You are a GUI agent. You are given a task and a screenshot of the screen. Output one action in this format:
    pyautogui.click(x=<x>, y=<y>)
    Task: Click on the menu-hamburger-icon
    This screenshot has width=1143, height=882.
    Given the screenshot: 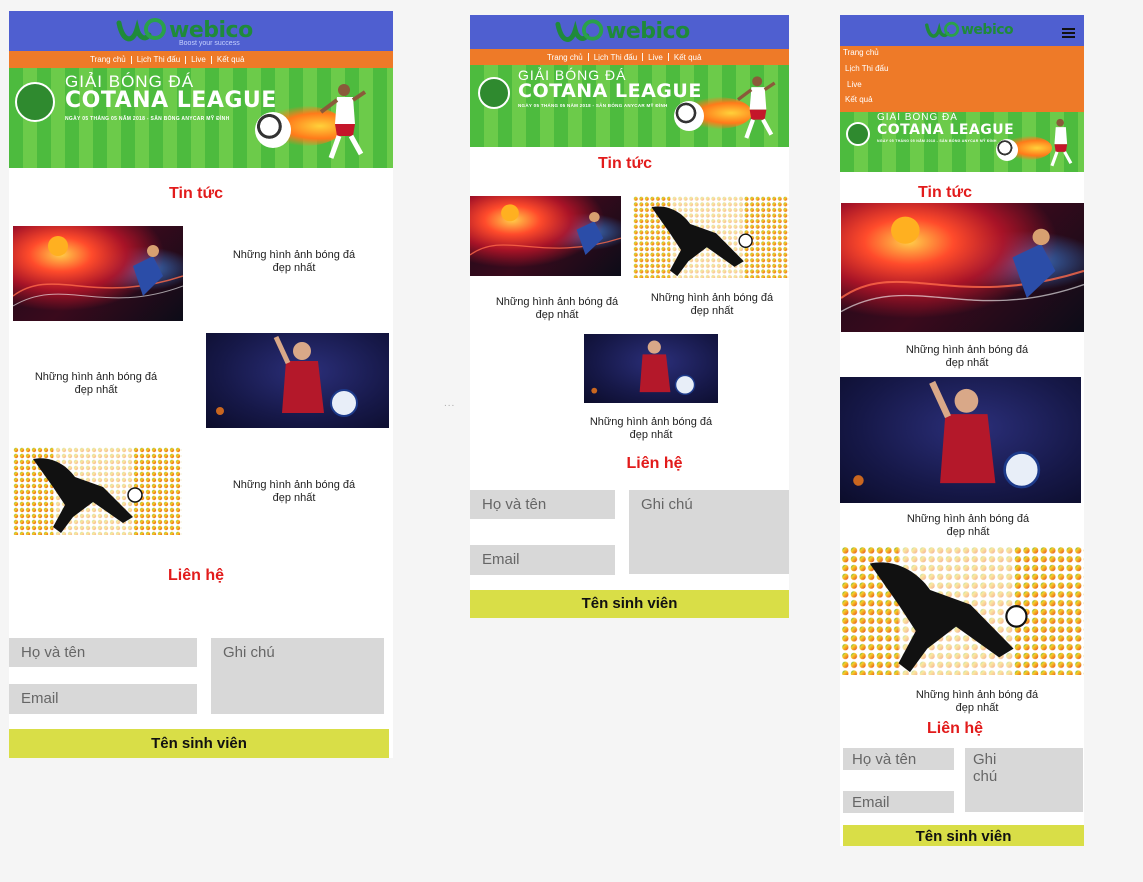 What is the action you would take?
    pyautogui.click(x=1068, y=33)
    